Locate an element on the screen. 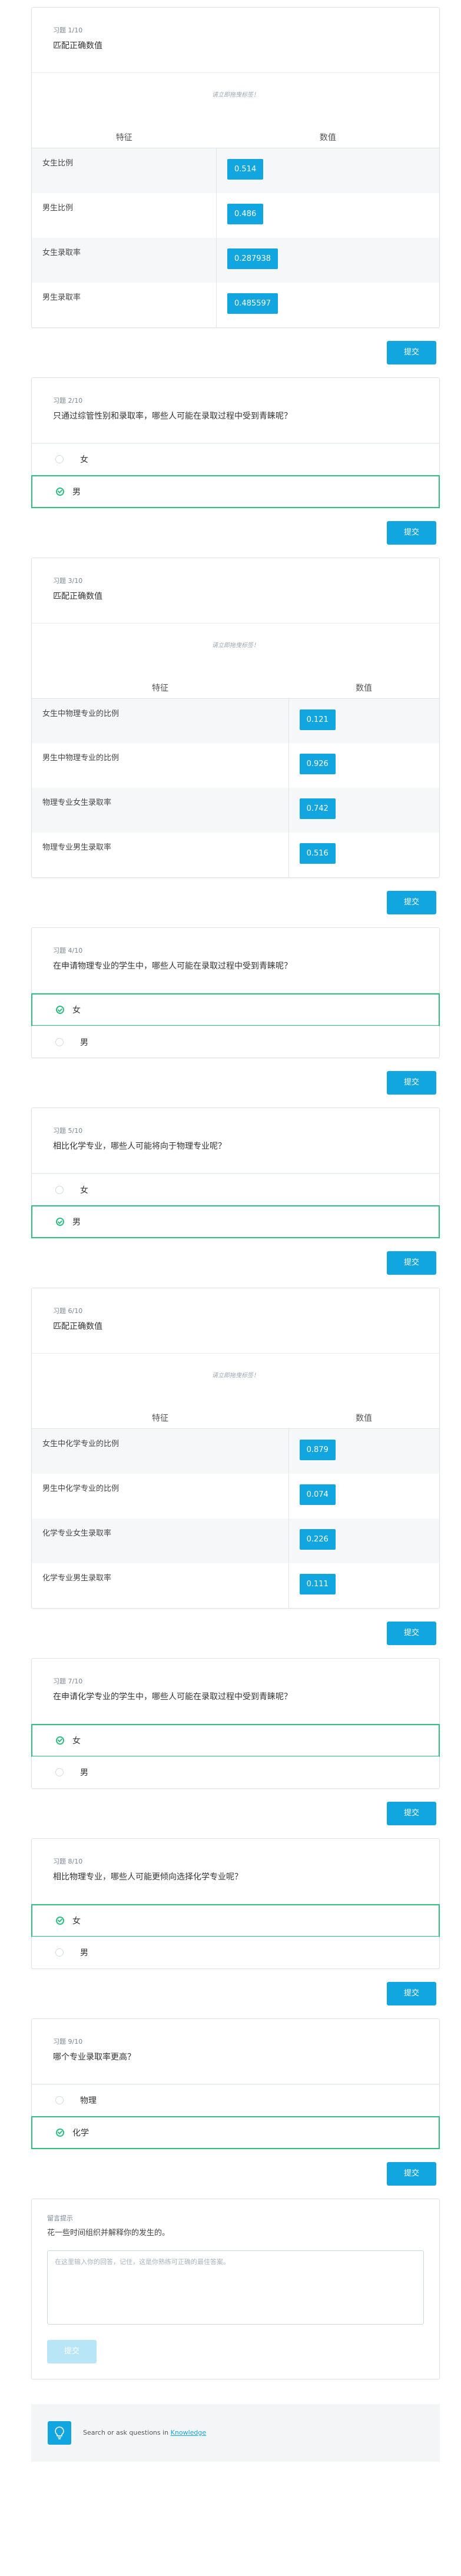  value-chip: 0.485597 is located at coordinates (253, 303).